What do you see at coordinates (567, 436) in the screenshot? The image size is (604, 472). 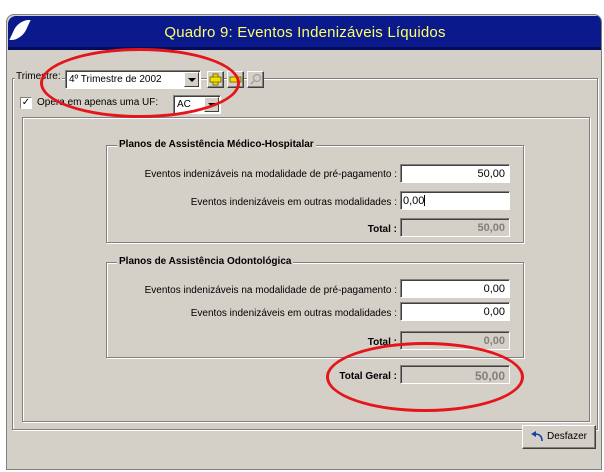 I see `undo-label: Desfazer` at bounding box center [567, 436].